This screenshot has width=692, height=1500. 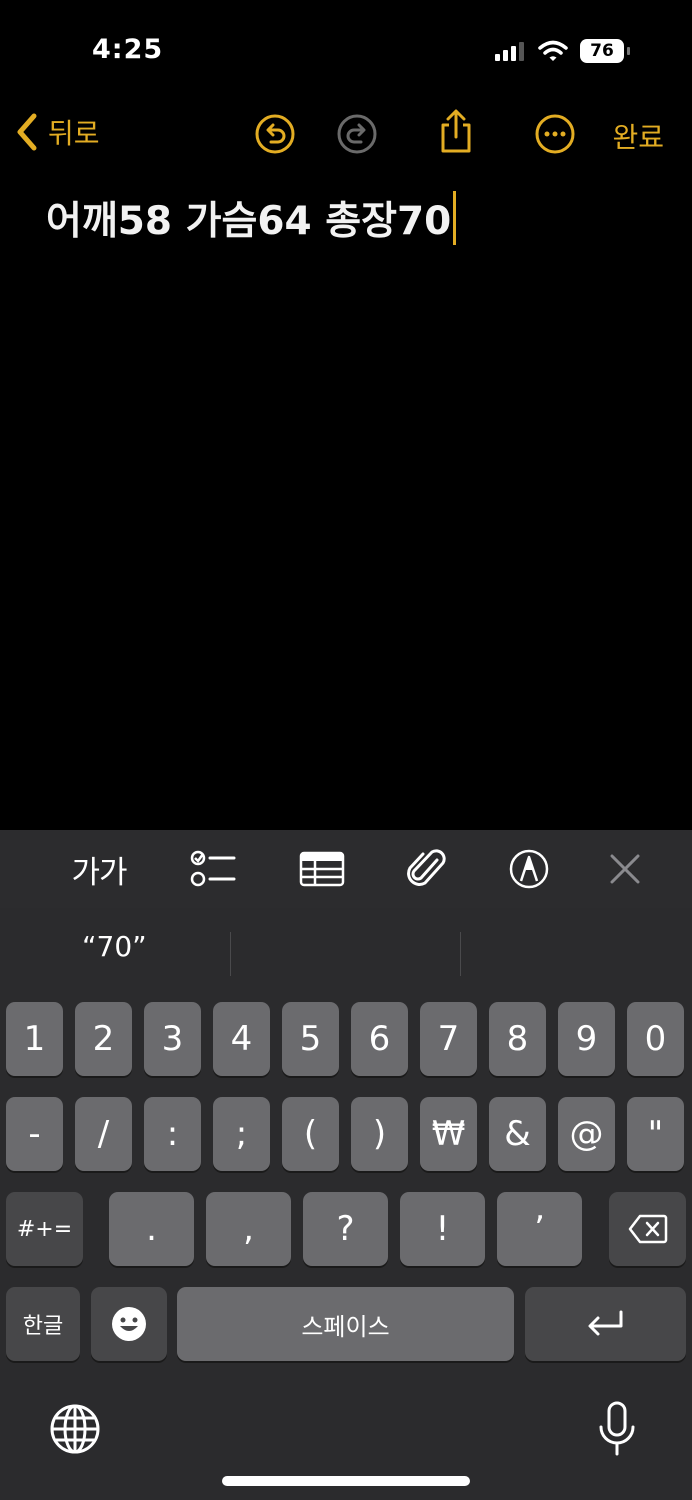 I want to click on formatting-toolbar: 가가, so click(x=346, y=869).